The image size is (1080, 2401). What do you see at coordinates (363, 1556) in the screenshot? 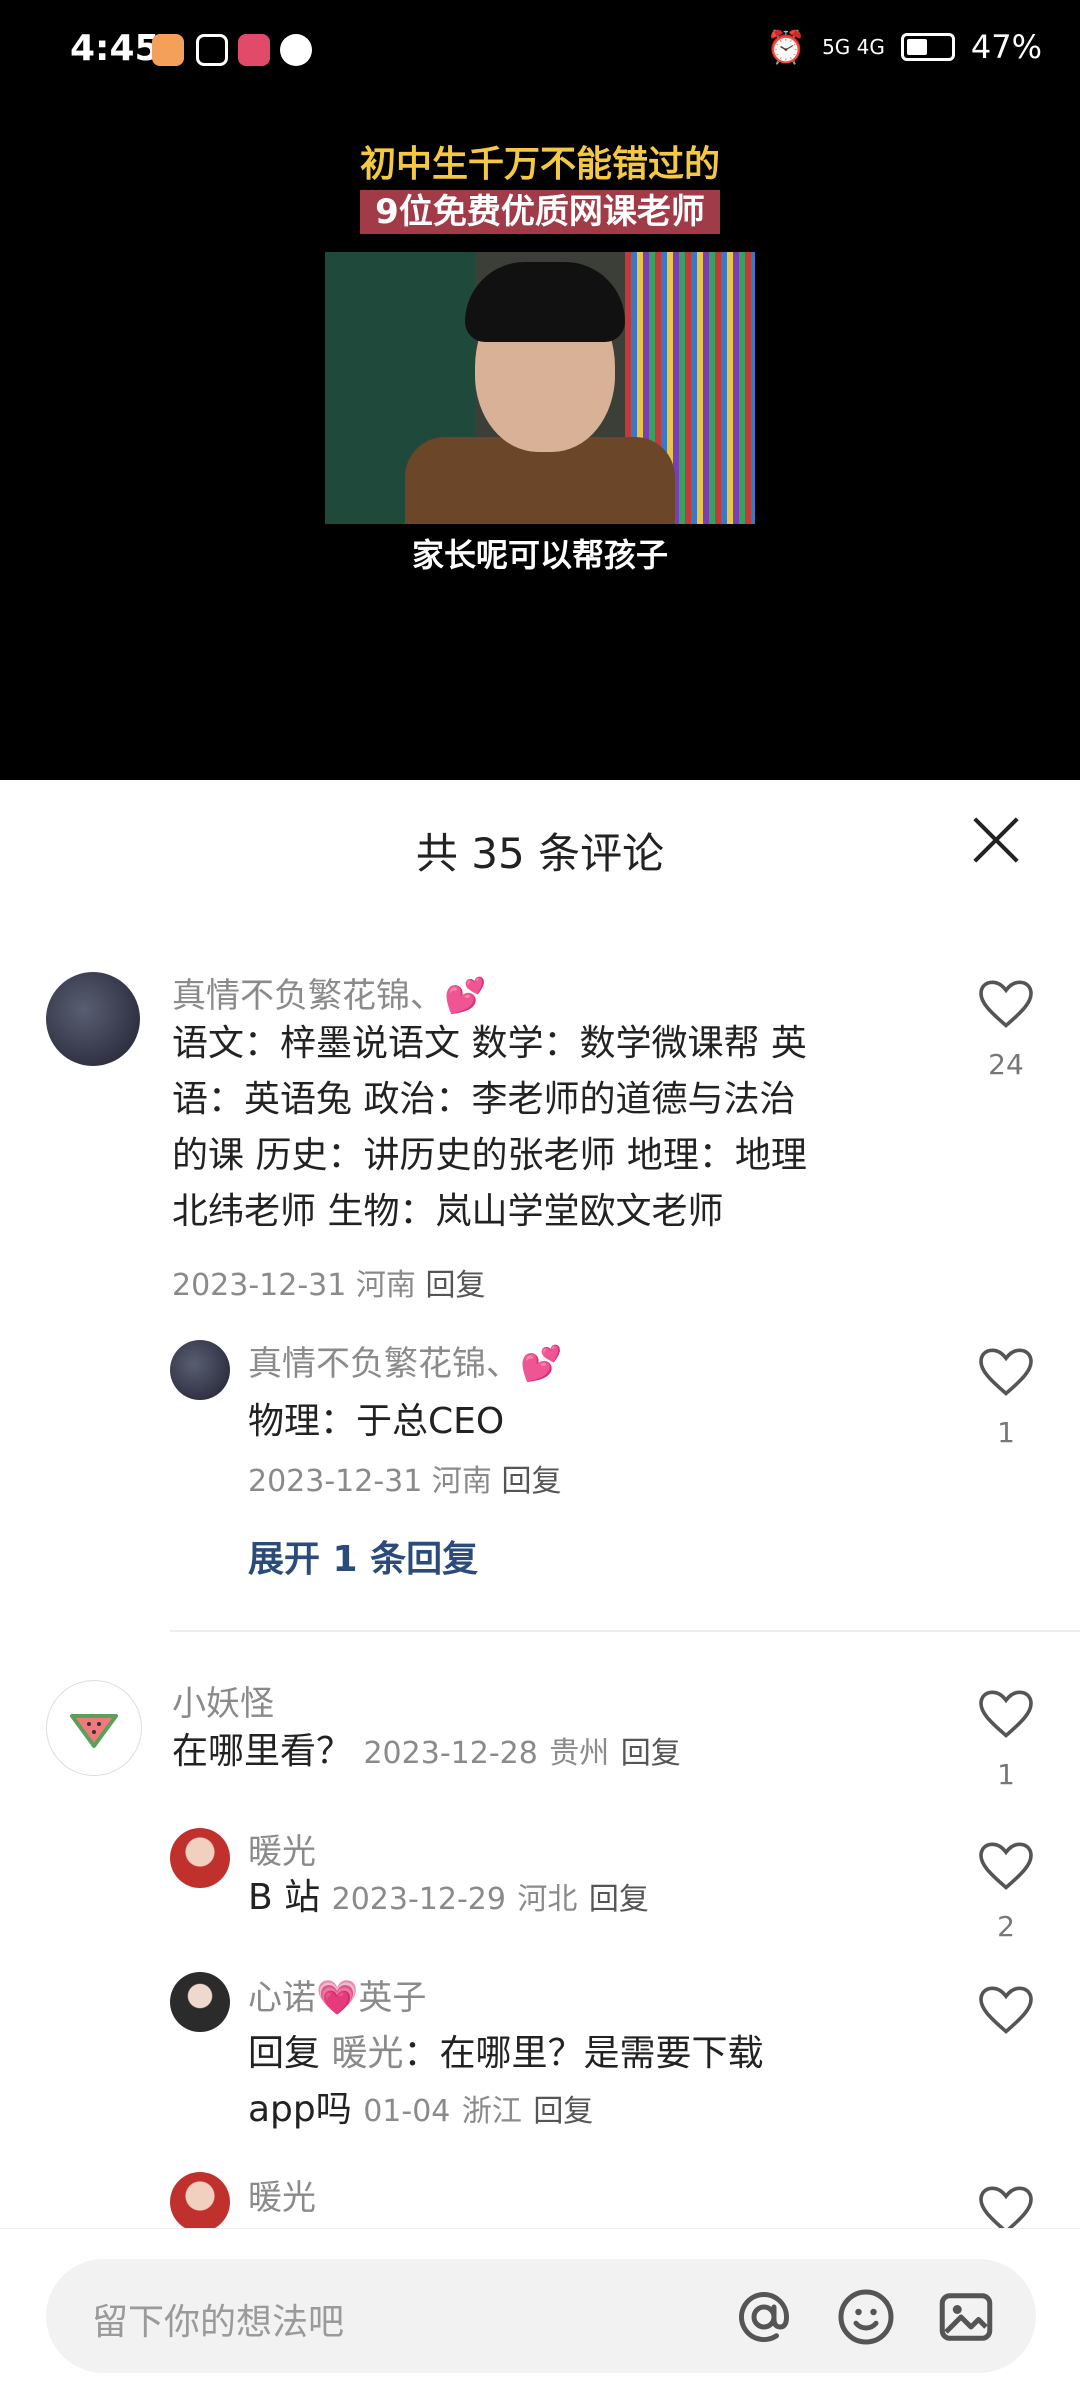
I see `expand-replies-button: 展开 1 条回复` at bounding box center [363, 1556].